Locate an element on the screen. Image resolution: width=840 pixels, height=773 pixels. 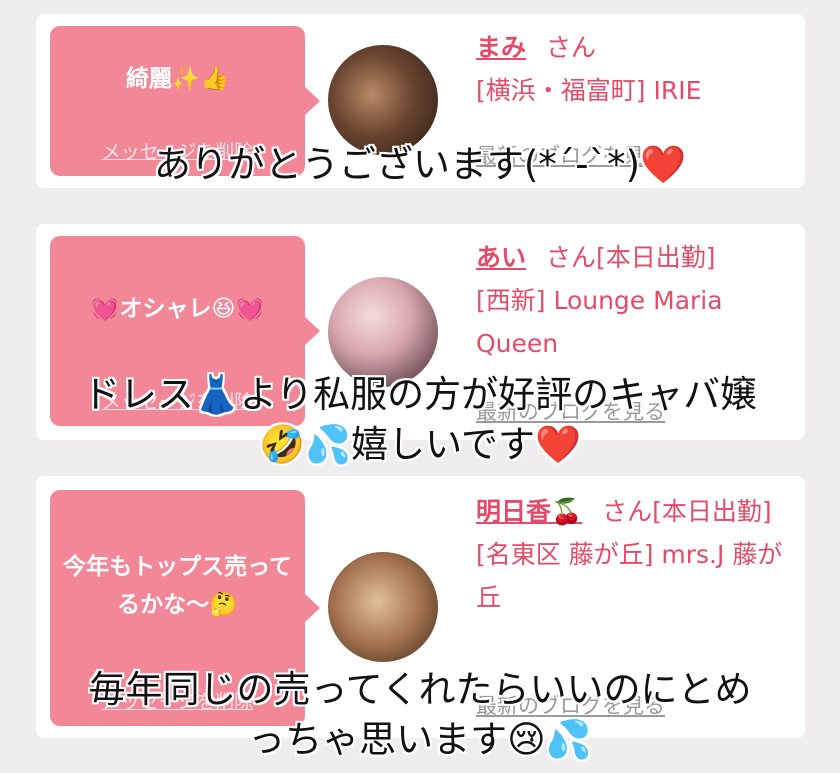
sender-info: あい さん[本日出勤] [西新] Lounge Maria Queen is located at coordinates (636, 300).